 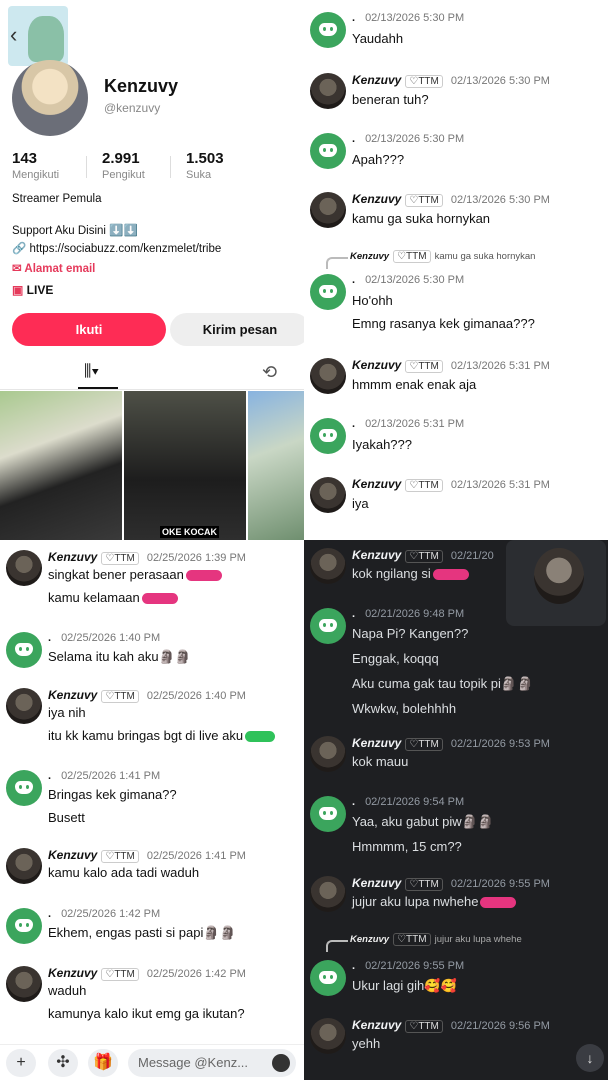 What do you see at coordinates (159, 599) in the screenshot?
I see `censor-scribble` at bounding box center [159, 599].